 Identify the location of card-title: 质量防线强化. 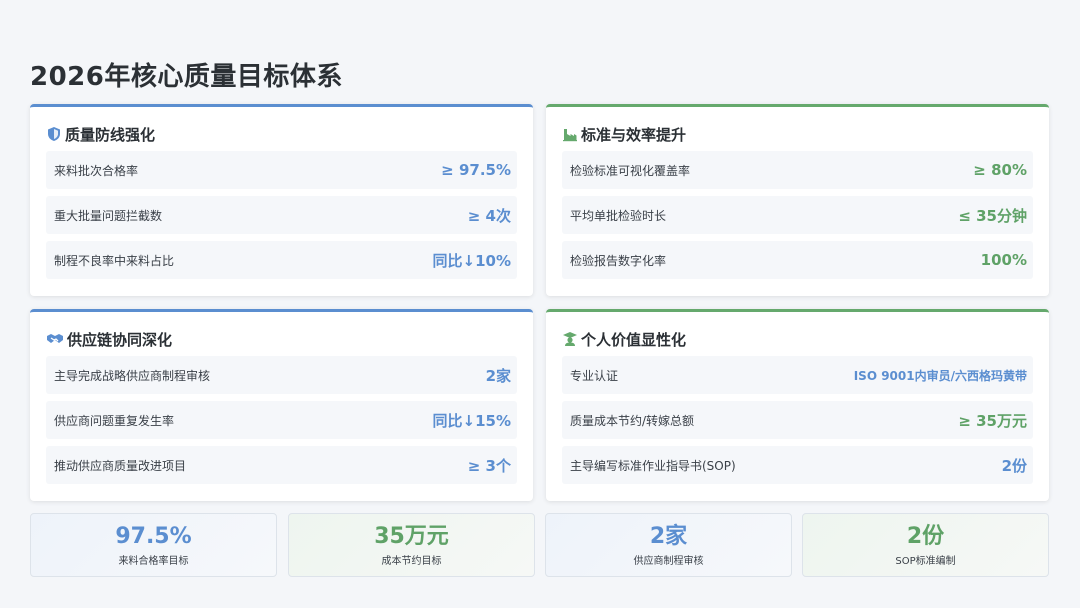
(110, 134).